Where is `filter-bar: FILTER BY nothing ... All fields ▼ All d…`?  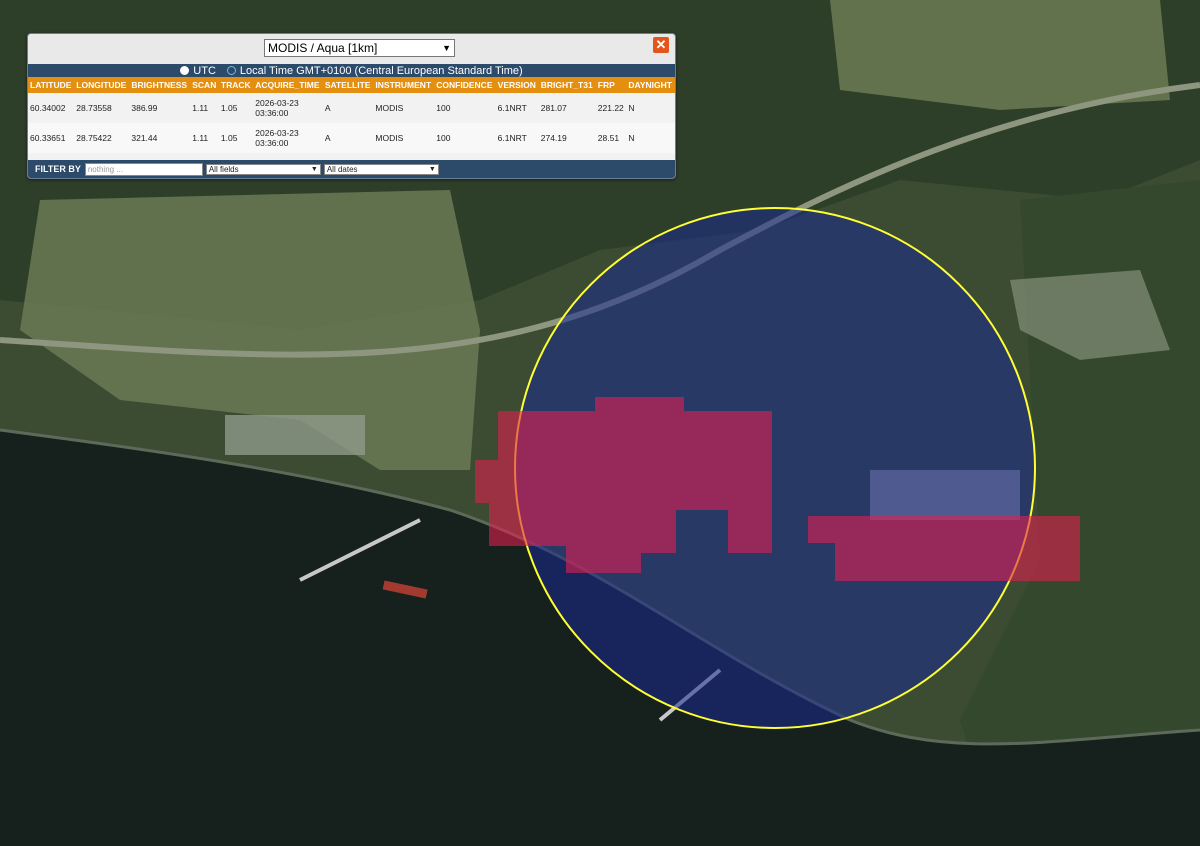 filter-bar: FILTER BY nothing ... All fields ▼ All d… is located at coordinates (351, 169).